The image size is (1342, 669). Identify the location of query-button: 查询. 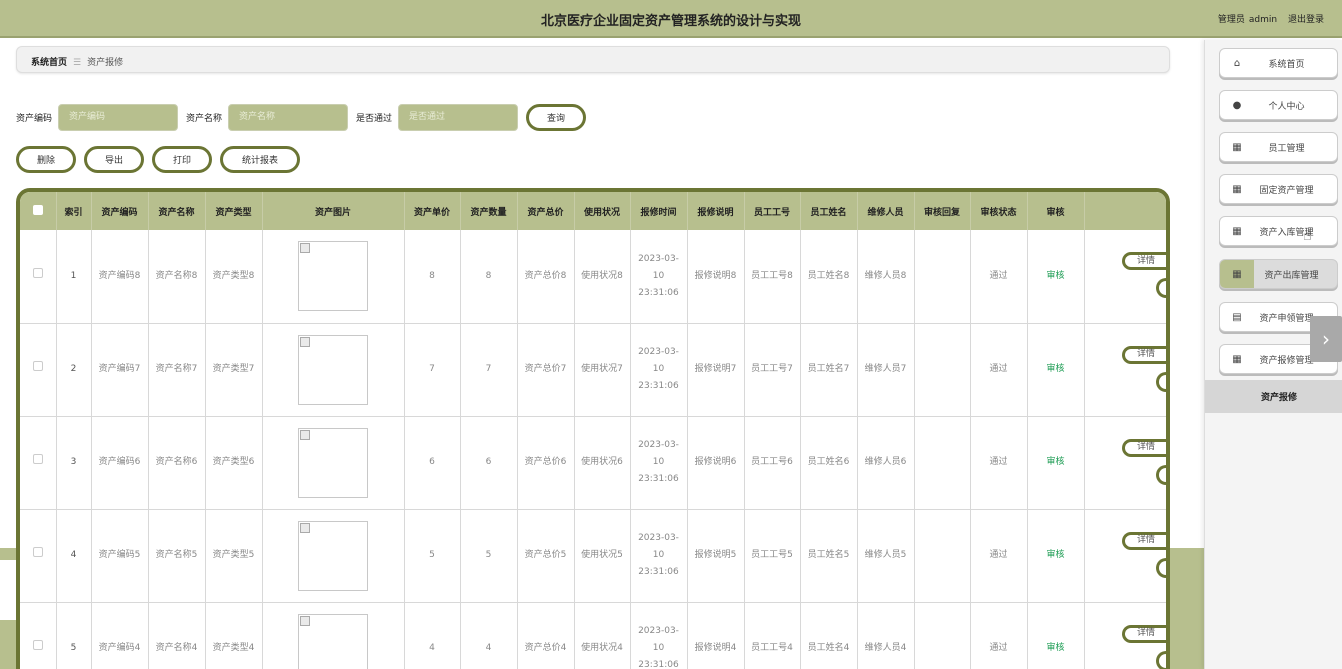
(556, 117).